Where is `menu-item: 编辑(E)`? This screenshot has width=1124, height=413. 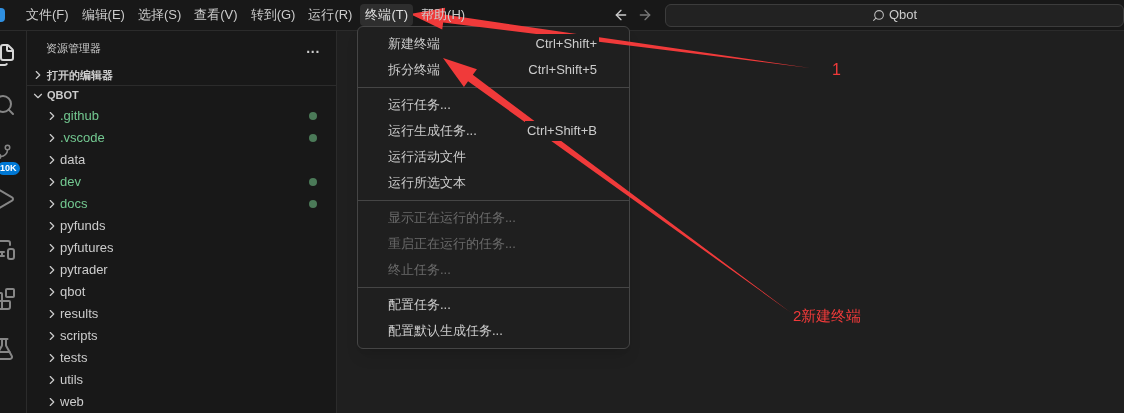
menu-item: 编辑(E) is located at coordinates (103, 15).